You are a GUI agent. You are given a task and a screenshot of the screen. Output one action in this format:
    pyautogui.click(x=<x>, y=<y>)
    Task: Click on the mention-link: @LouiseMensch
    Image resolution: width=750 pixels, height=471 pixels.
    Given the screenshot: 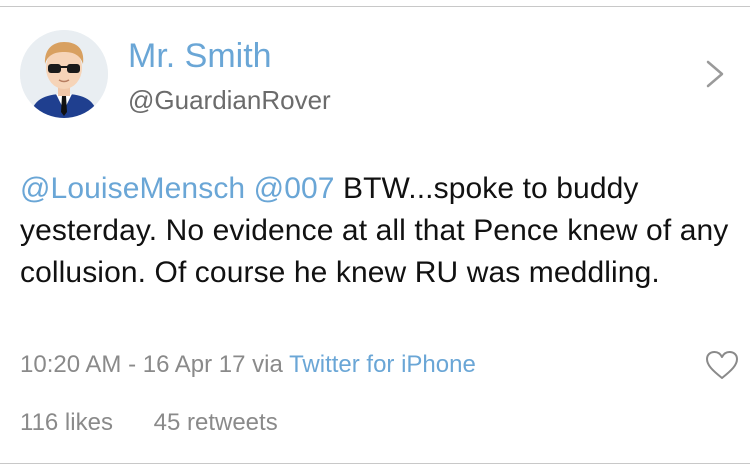 What is the action you would take?
    pyautogui.click(x=132, y=188)
    